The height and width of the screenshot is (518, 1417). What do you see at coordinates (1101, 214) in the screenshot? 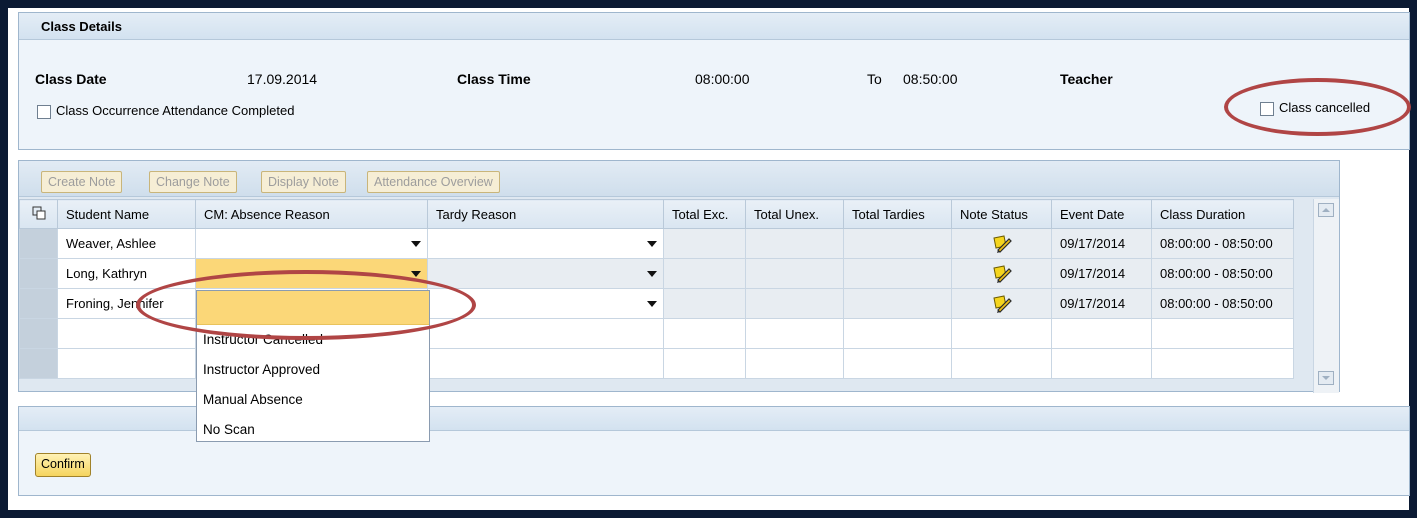
I see `col-event-date: Event Date` at bounding box center [1101, 214].